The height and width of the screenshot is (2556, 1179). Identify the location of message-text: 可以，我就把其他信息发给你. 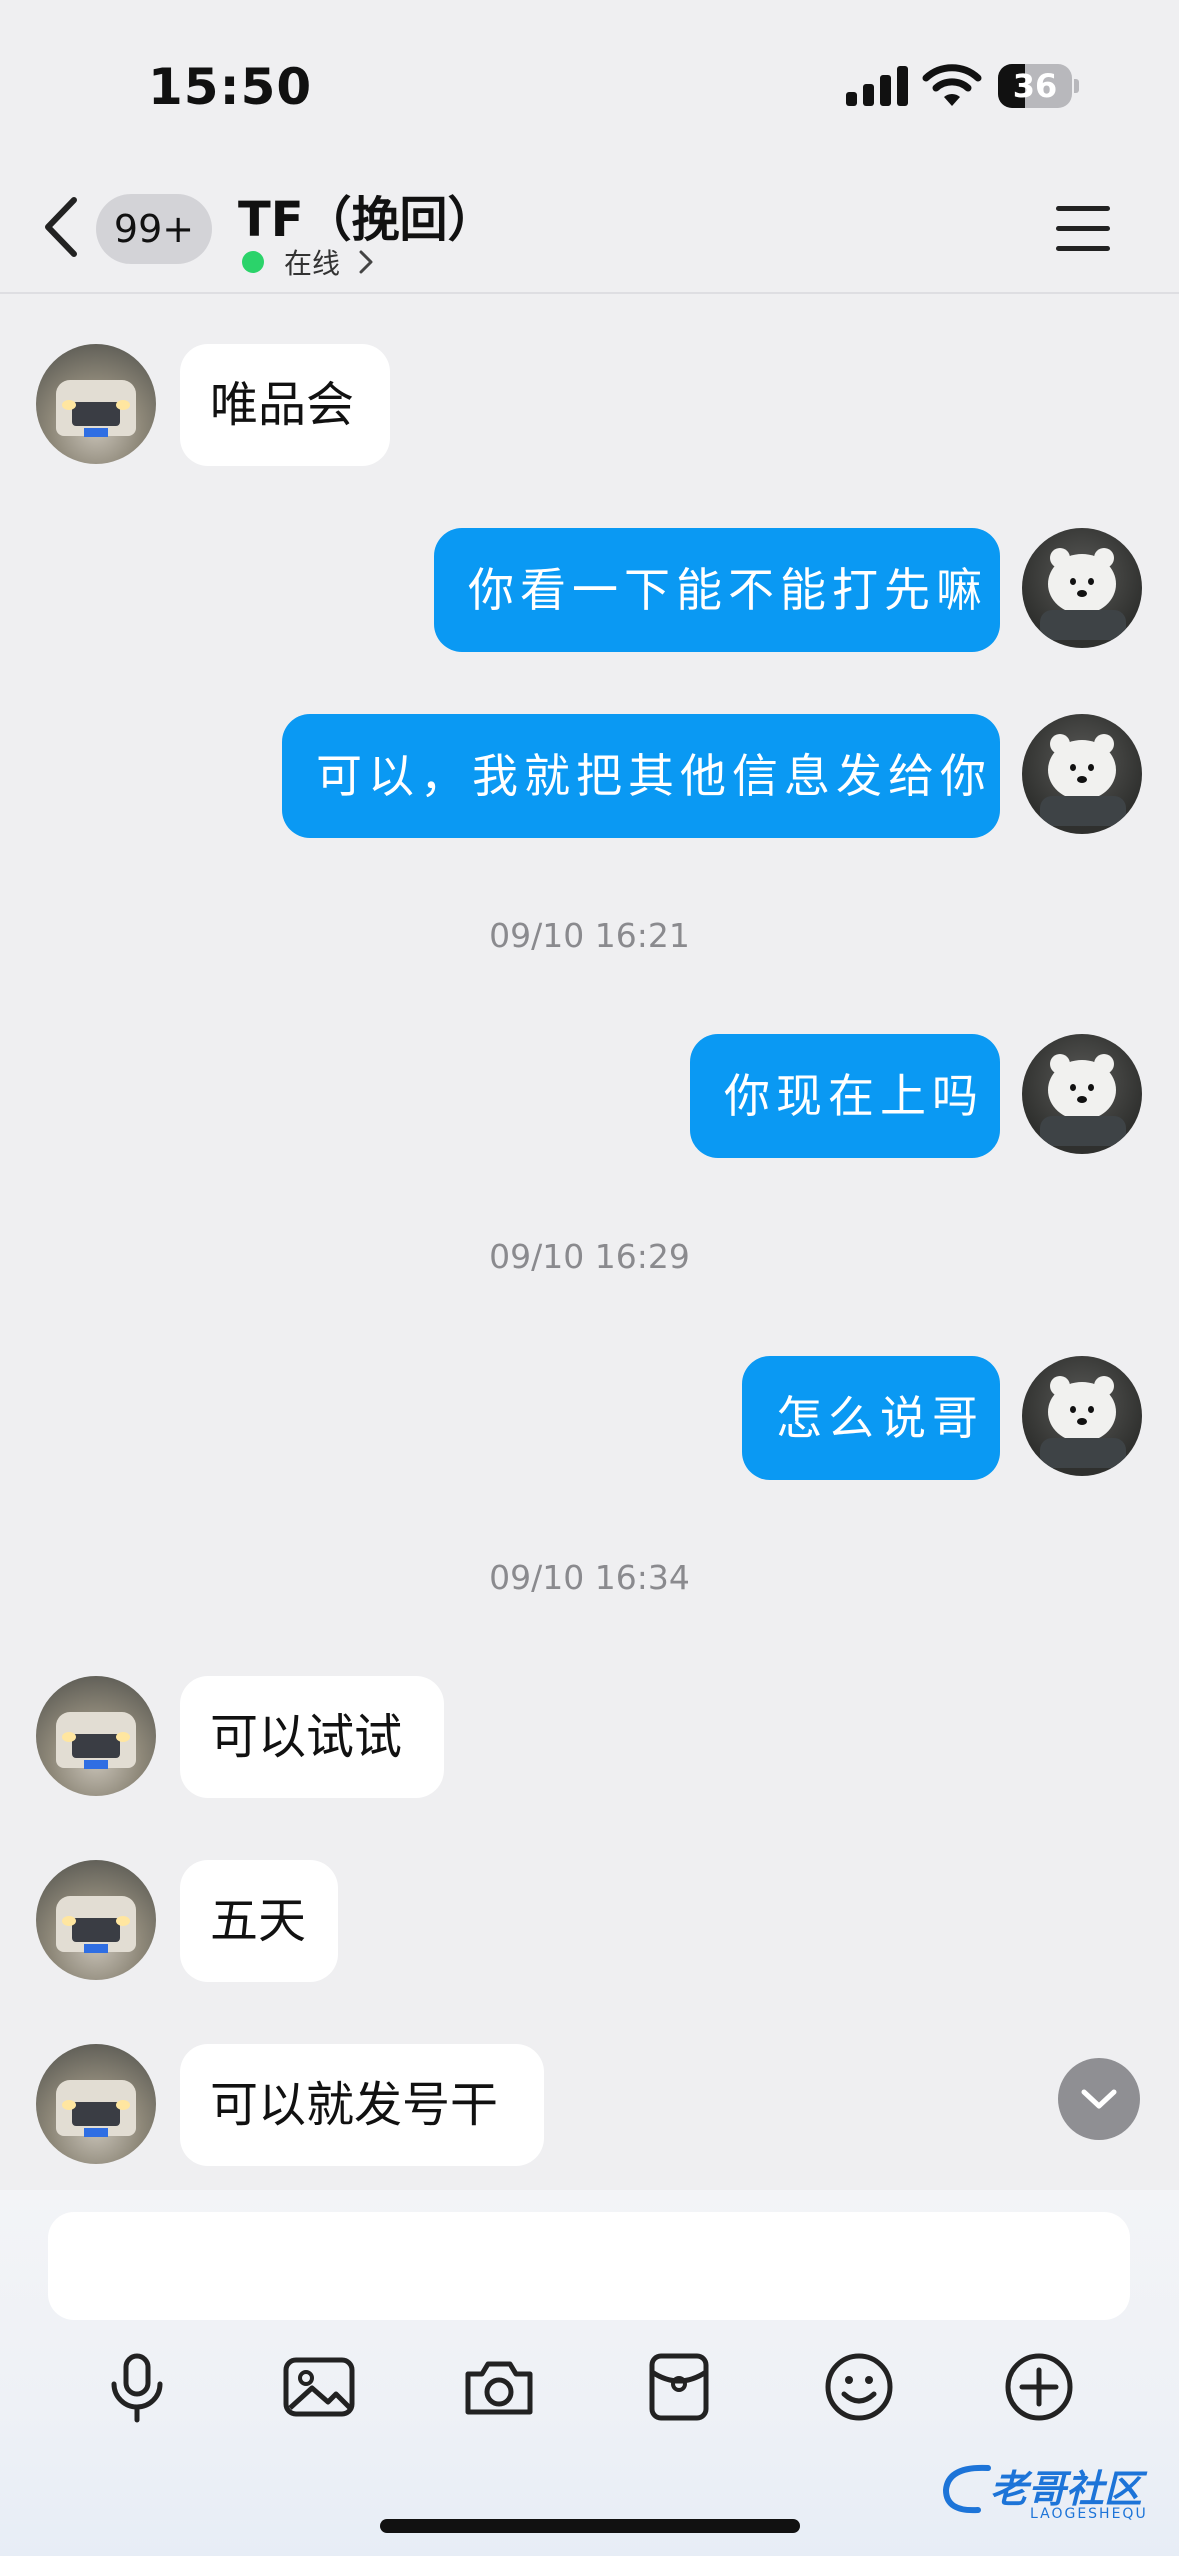
(654, 776).